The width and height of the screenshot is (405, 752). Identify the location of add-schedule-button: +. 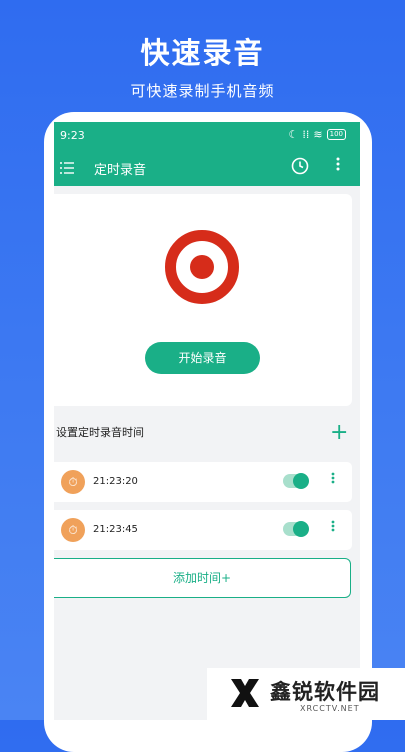
(339, 433).